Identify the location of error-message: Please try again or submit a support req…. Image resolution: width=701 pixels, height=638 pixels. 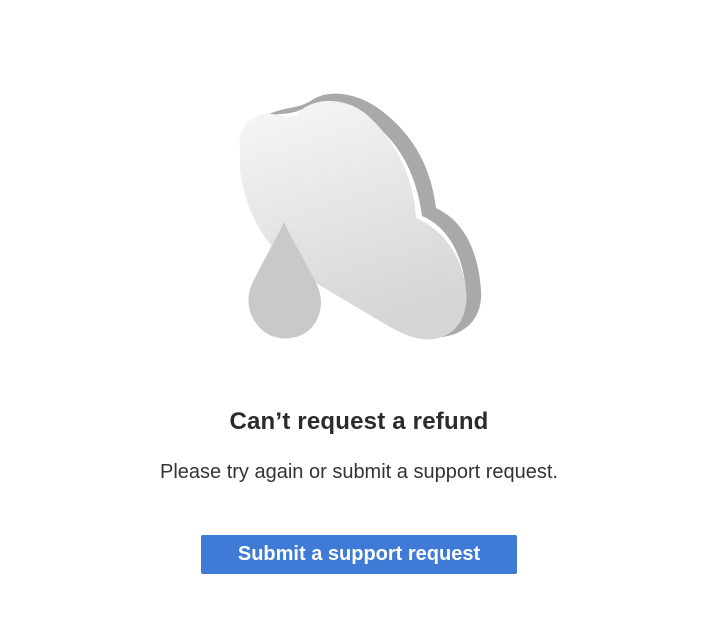
(359, 472).